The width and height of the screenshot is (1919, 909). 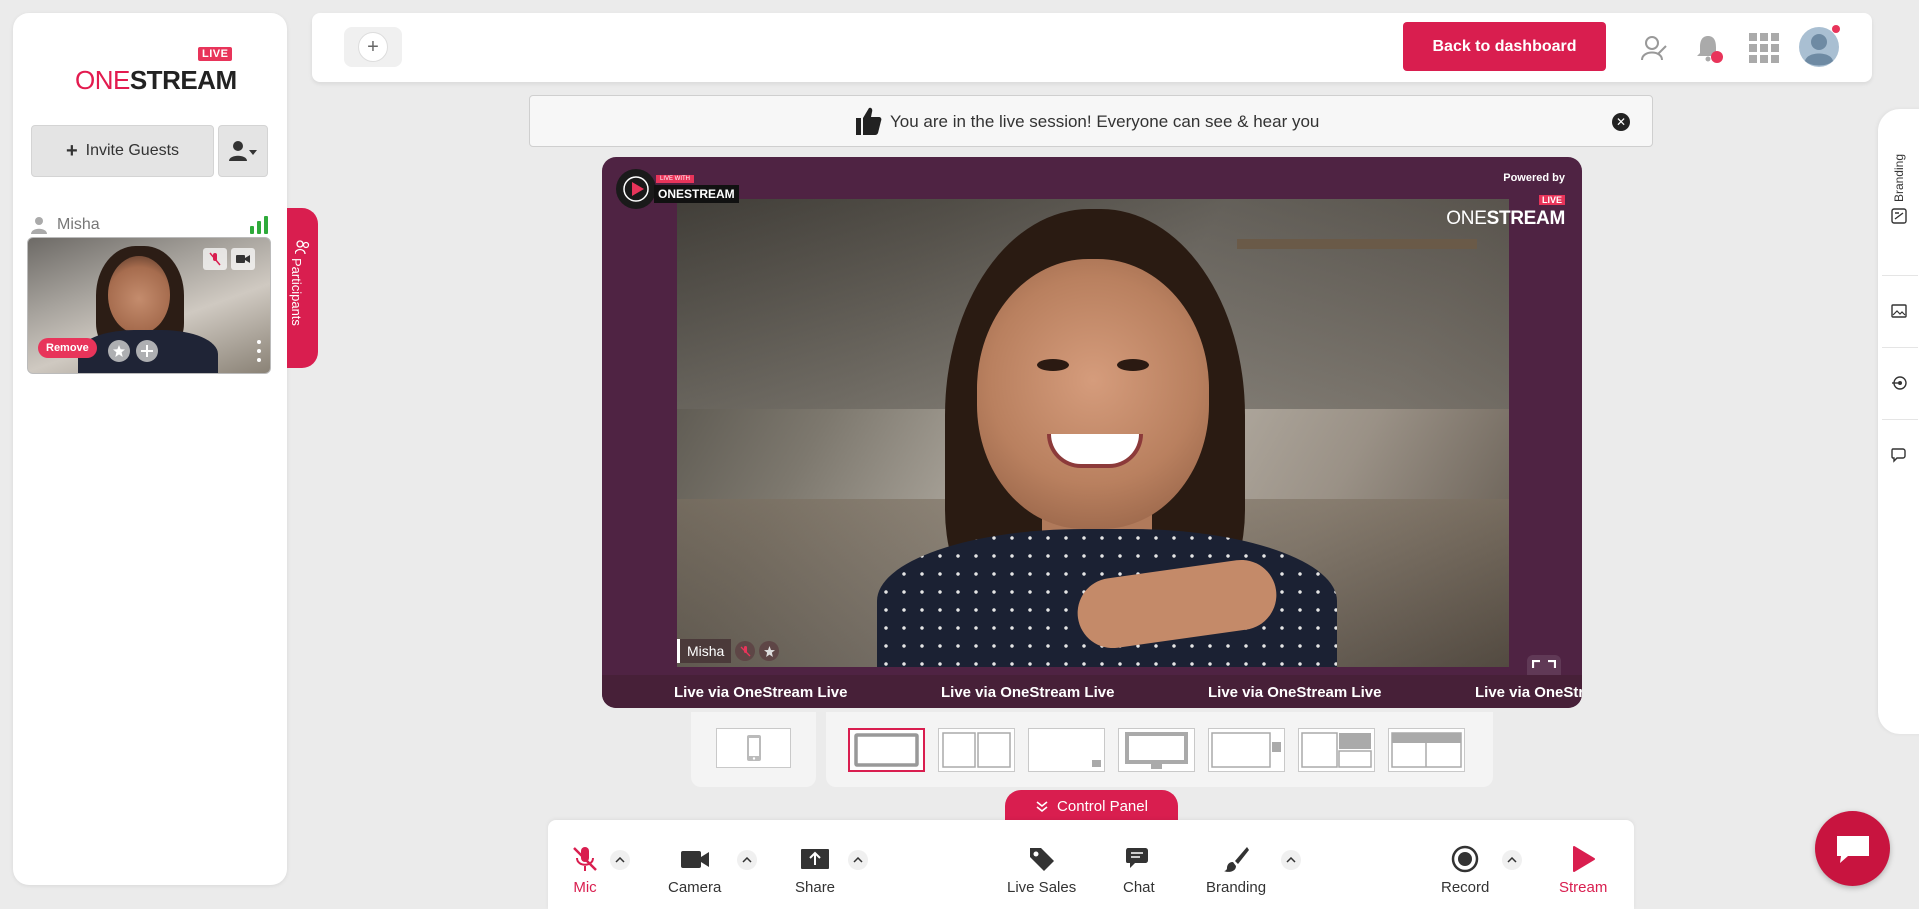 I want to click on stage-name-tag: Misha, so click(x=728, y=651).